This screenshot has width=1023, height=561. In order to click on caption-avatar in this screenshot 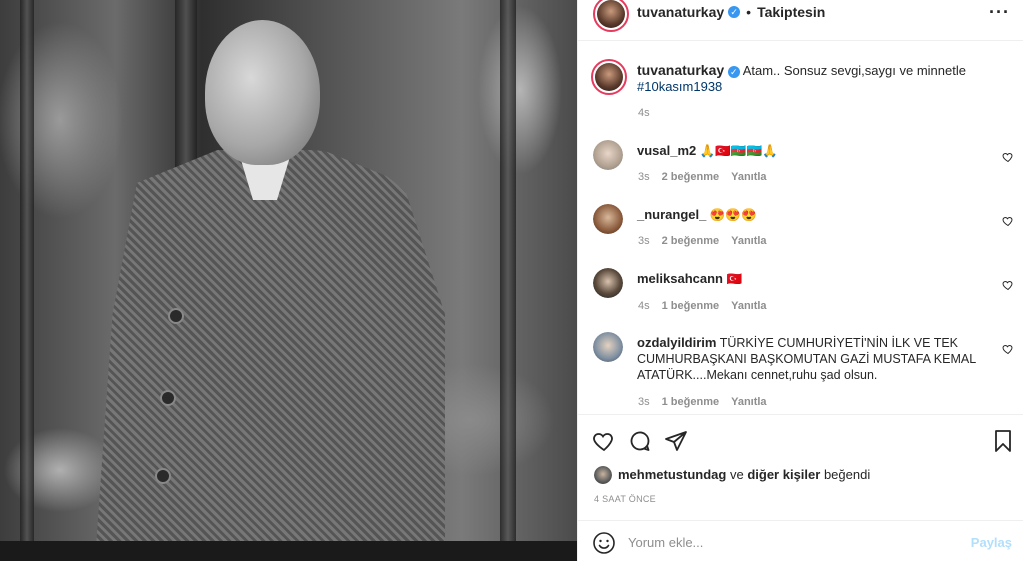, I will do `click(609, 77)`.